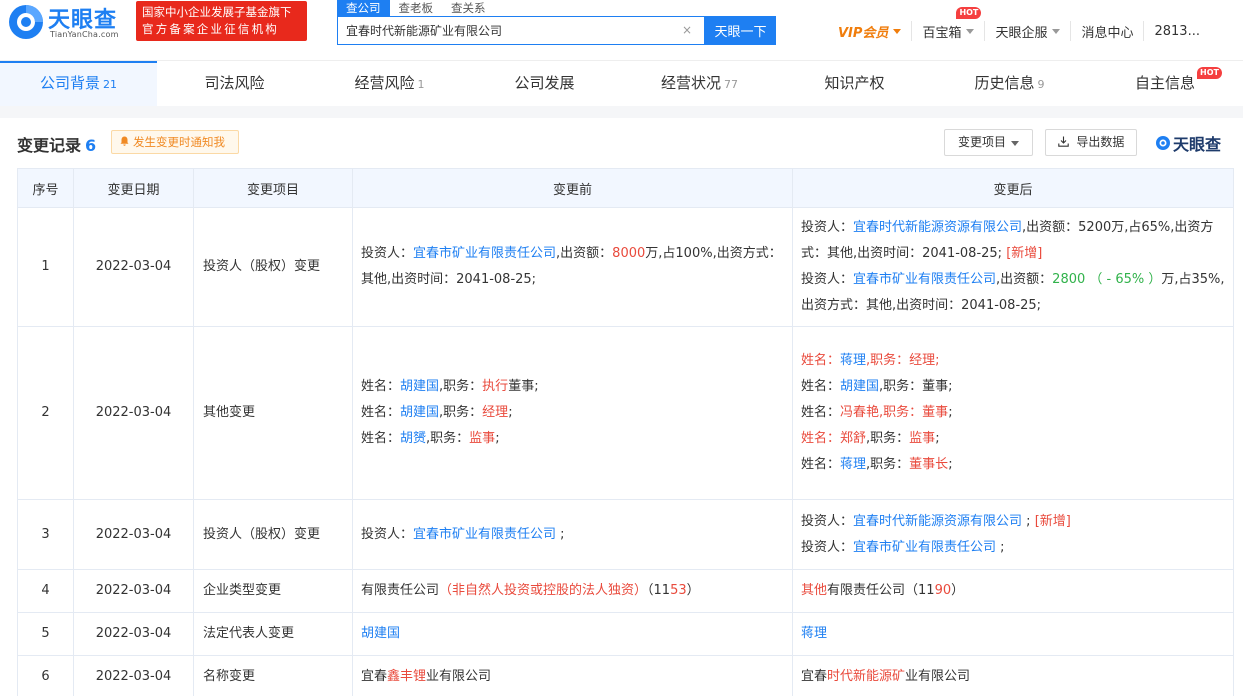 The height and width of the screenshot is (696, 1243). Describe the element at coordinates (938, 676) in the screenshot. I see `change-text: 业有限公司` at that location.